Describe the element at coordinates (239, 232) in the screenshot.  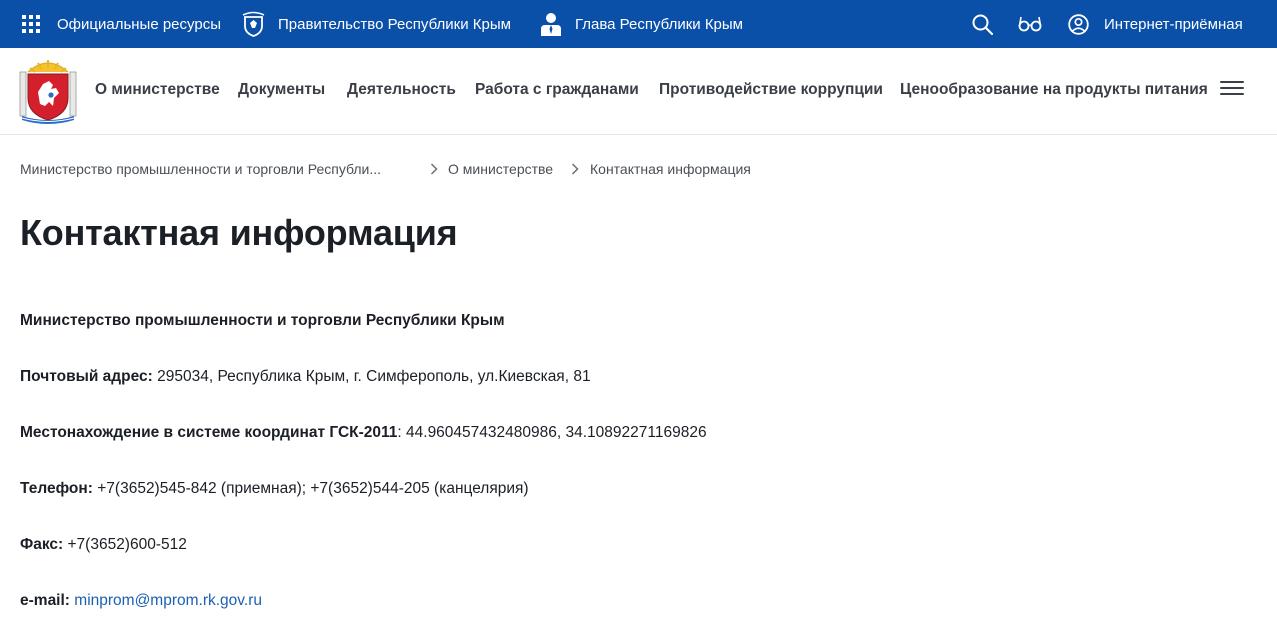
I see `page-title: Контактная информация` at that location.